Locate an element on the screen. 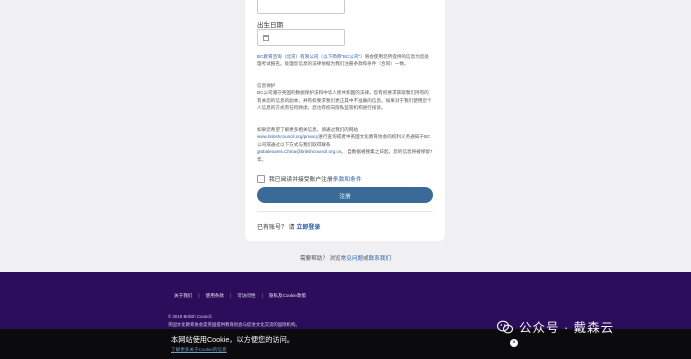 The width and height of the screenshot is (691, 359). company-name-link: BC教育咨询（北京）有限公司（以下简称“BC公司”） is located at coordinates (311, 56).